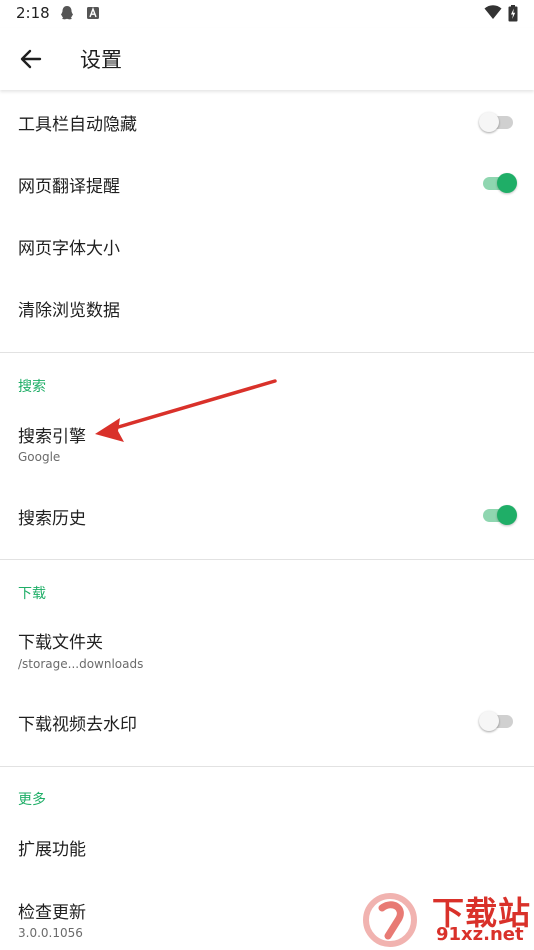 This screenshot has width=534, height=950. Describe the element at coordinates (267, 515) in the screenshot. I see `setting-search-history: 搜索历史` at that location.